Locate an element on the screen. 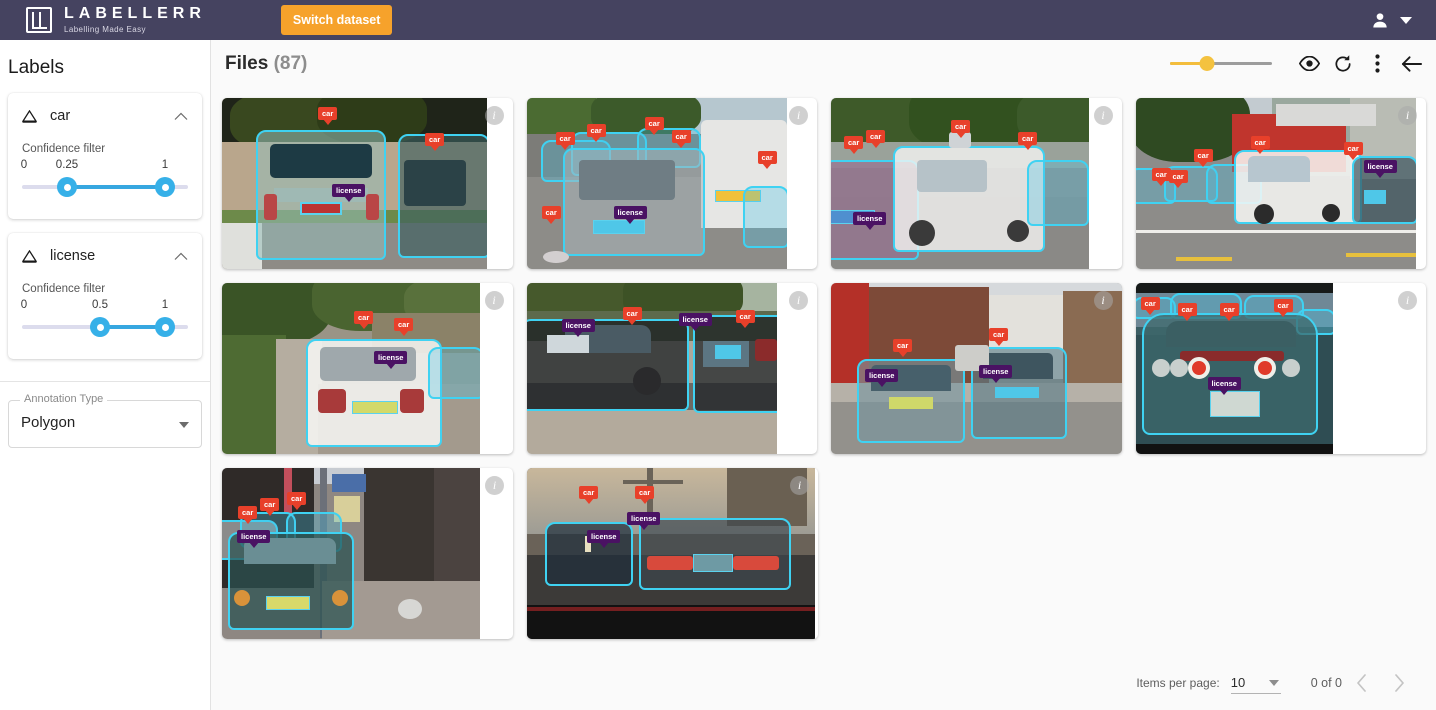 The width and height of the screenshot is (1436, 710). file-card: car car car car car car license i is located at coordinates (671, 183).